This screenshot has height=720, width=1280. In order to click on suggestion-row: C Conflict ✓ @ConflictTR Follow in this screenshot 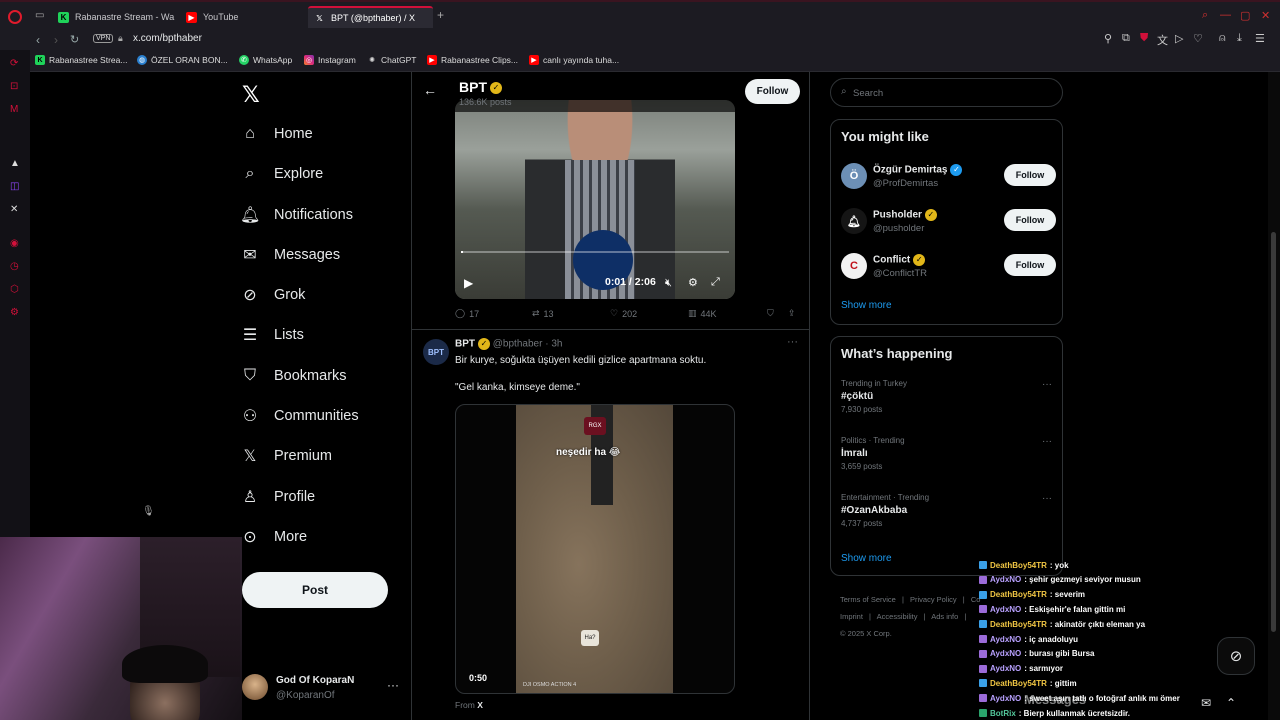, I will do `click(948, 268)`.